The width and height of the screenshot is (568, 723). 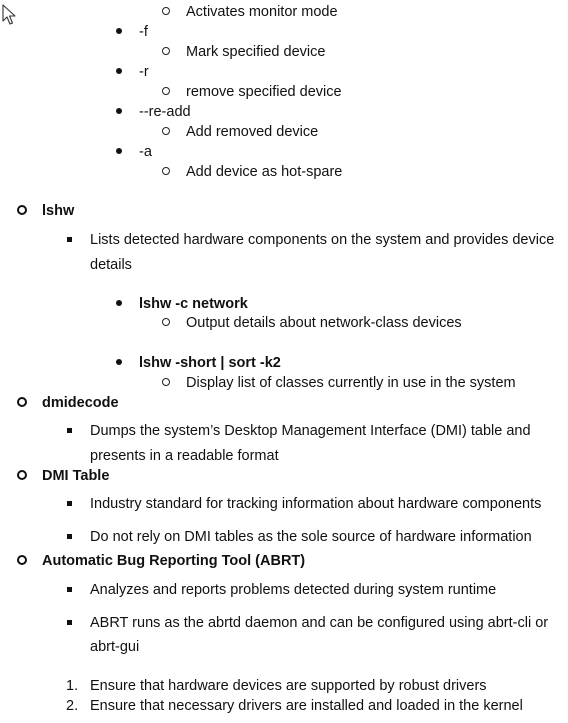 What do you see at coordinates (72, 706) in the screenshot?
I see `list-number: 2.` at bounding box center [72, 706].